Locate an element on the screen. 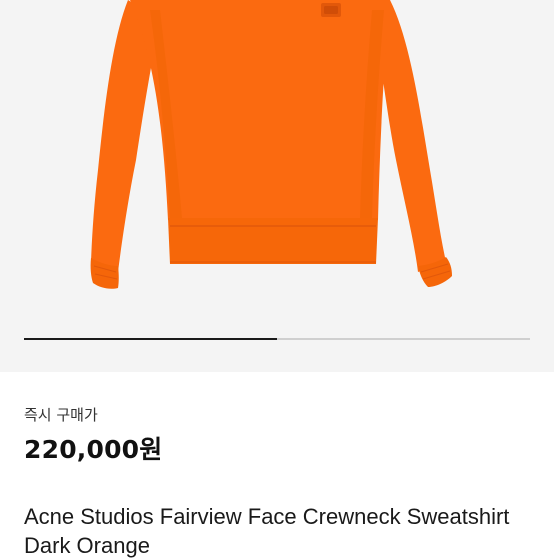  hem-band is located at coordinates (273, 241).